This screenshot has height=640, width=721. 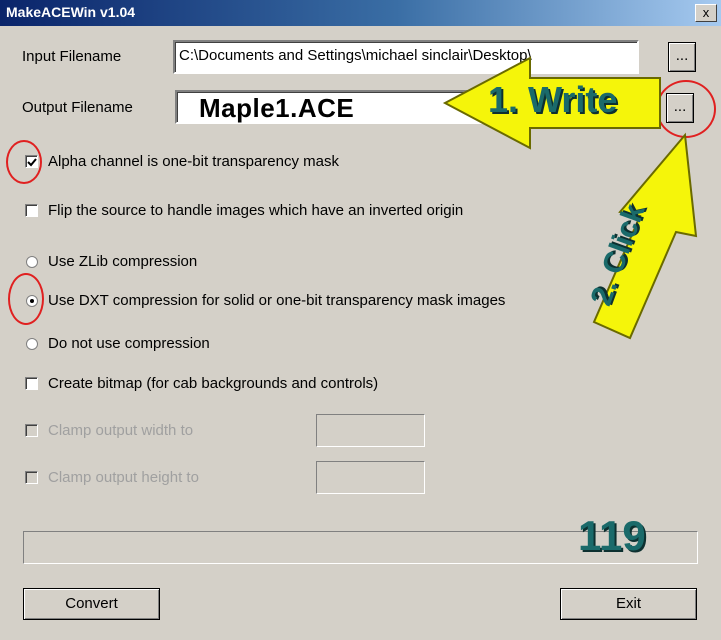 I want to click on number-annotation: 119, so click(x=612, y=535).